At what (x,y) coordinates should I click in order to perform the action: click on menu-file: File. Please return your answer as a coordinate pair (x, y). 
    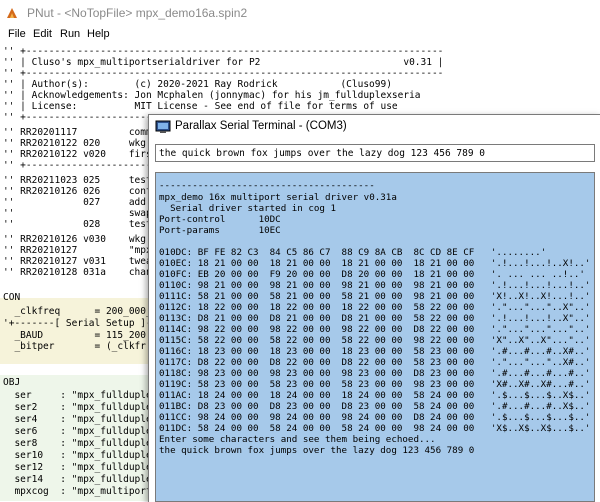
    Looking at the image, I should click on (17, 34).